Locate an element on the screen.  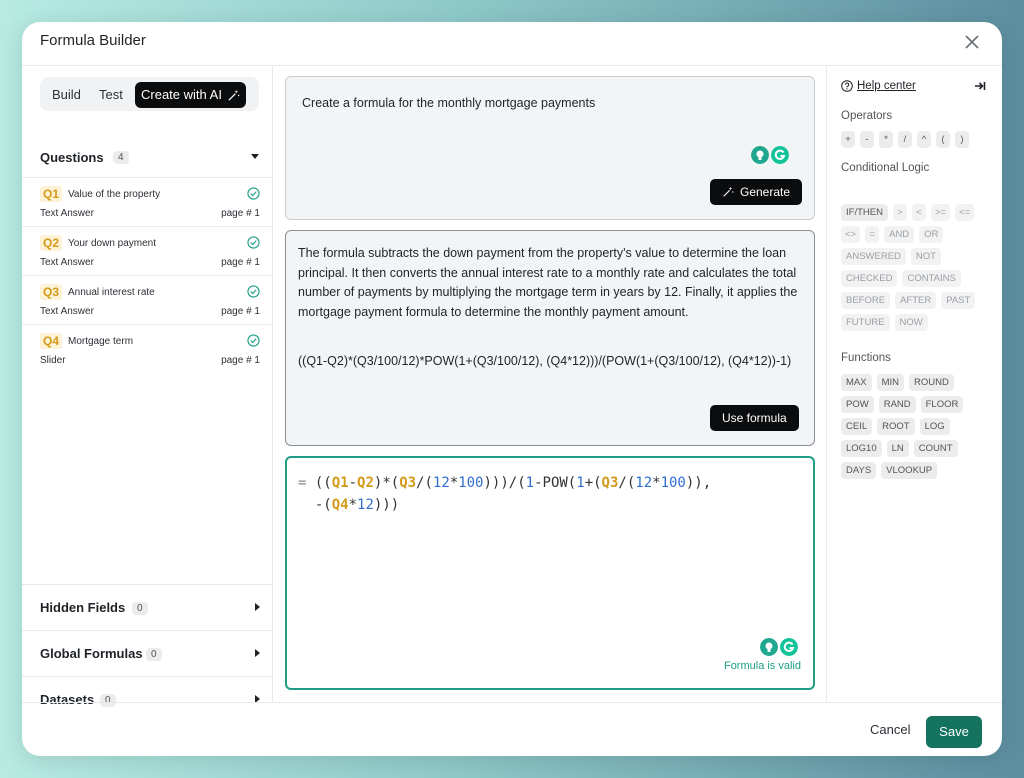
conditional-chip: FUTURE is located at coordinates (865, 322).